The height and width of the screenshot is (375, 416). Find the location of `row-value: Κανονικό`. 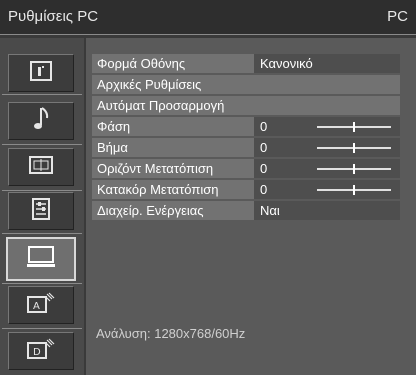

row-value: Κανονικό is located at coordinates (286, 63).